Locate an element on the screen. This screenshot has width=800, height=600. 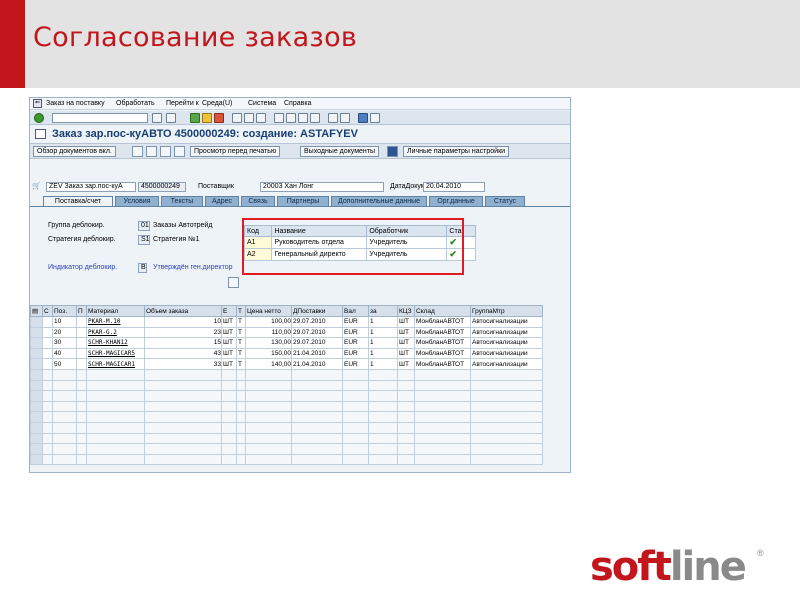
item-price-unit: ШТ is located at coordinates (406, 332).